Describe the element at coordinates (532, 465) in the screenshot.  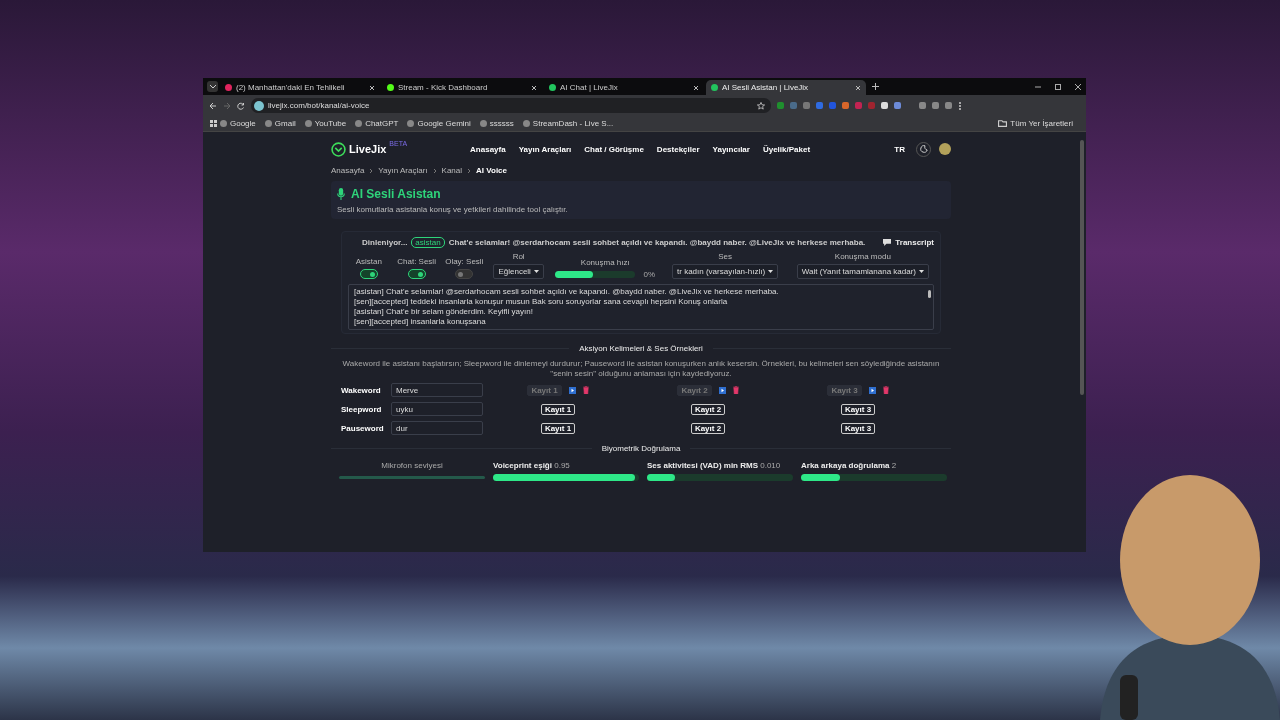
I see `slider-label: Voiceprint eşiği 0.95` at that location.